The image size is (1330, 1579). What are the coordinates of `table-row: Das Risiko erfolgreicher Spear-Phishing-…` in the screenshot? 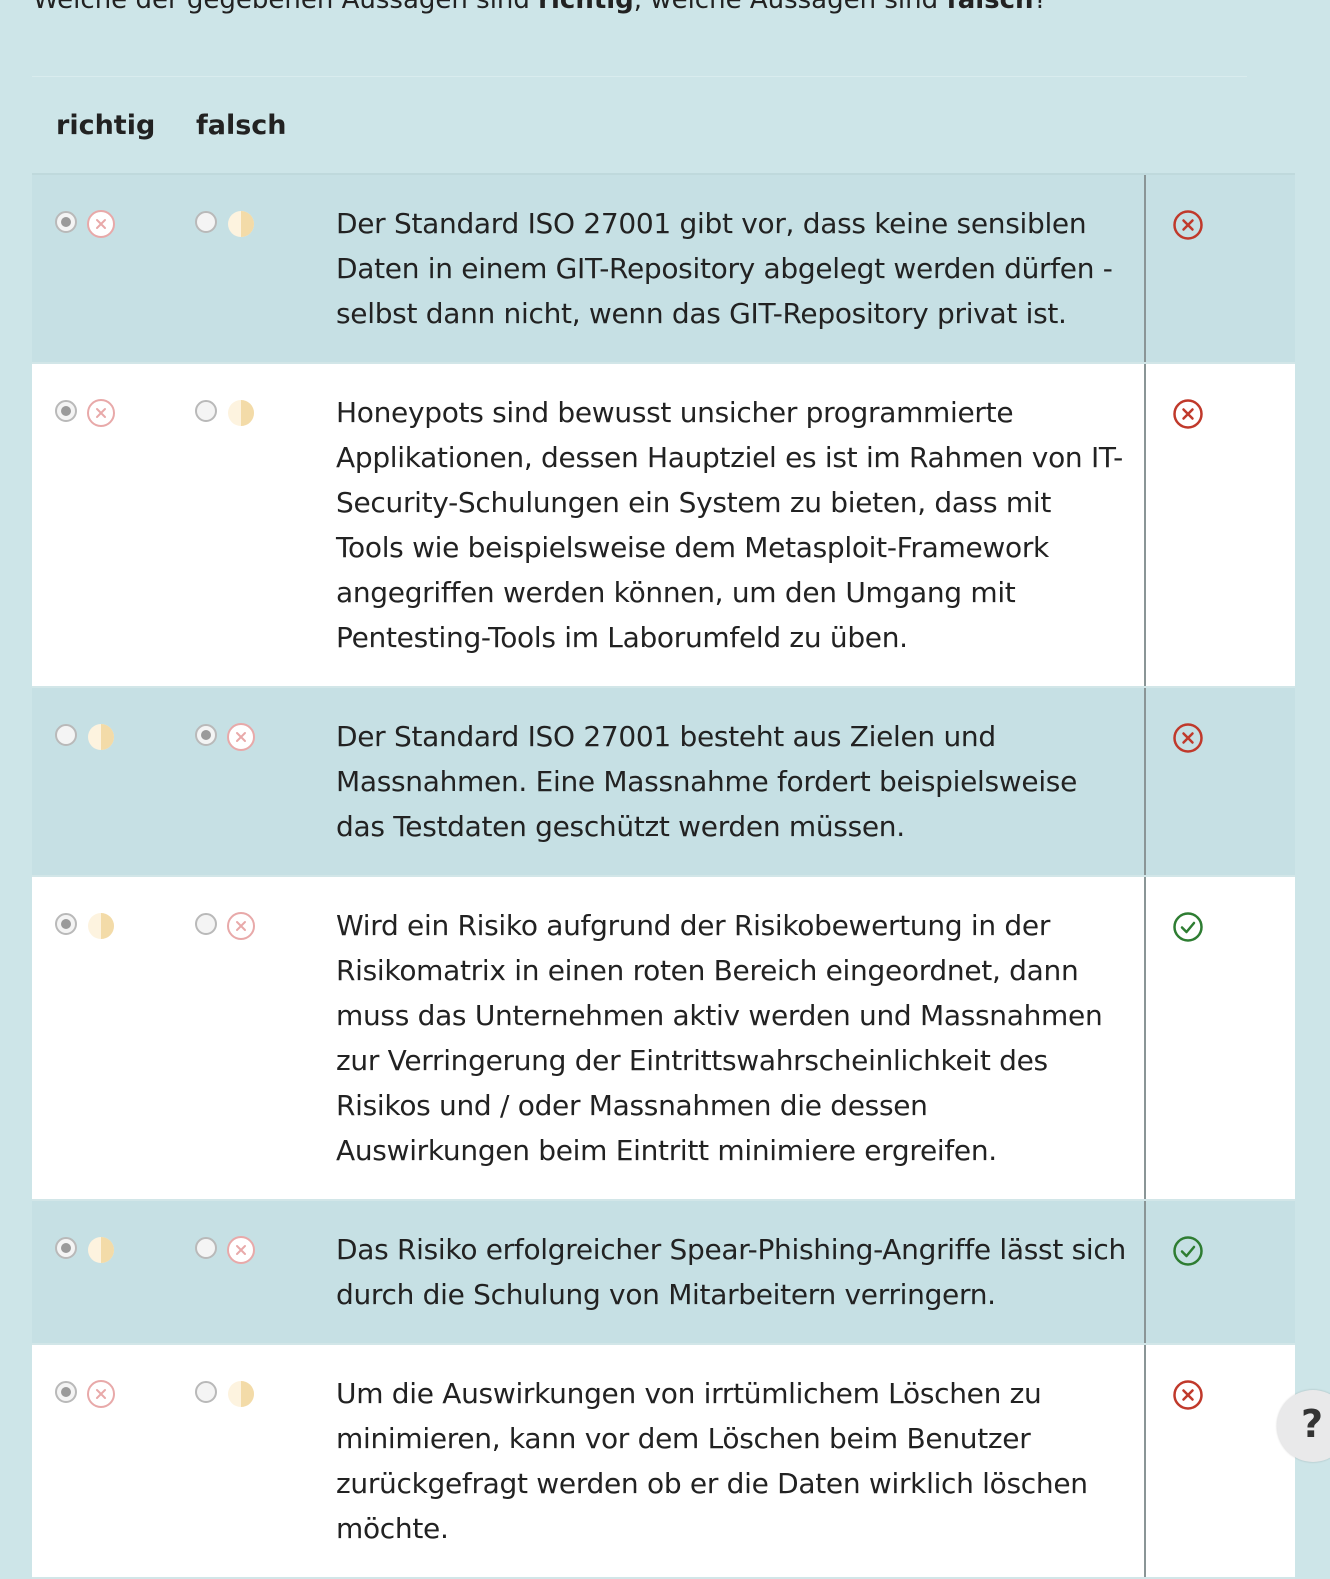 It's located at (663, 1273).